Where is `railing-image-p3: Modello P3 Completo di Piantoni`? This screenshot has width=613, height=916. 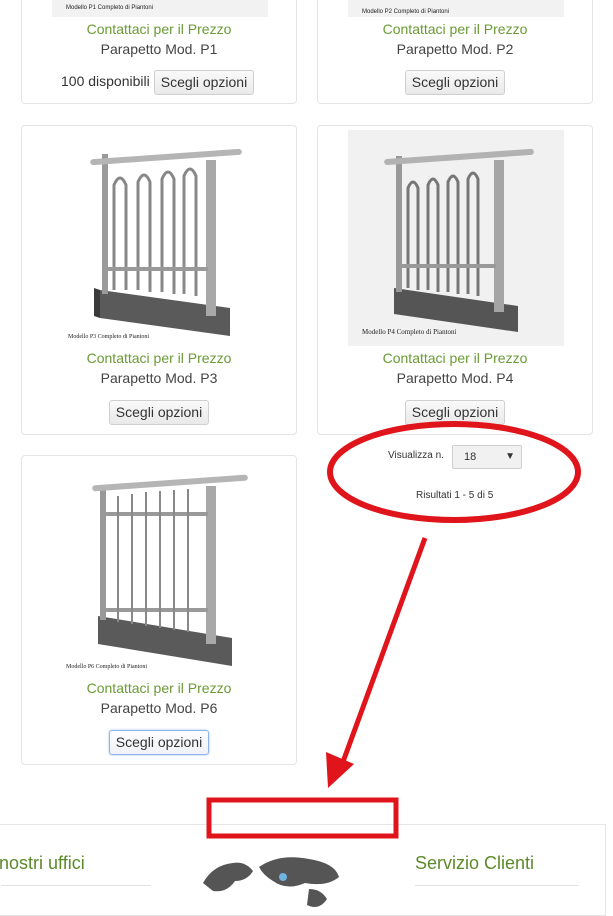 railing-image-p3: Modello P3 Completo di Piantoni is located at coordinates (155, 244).